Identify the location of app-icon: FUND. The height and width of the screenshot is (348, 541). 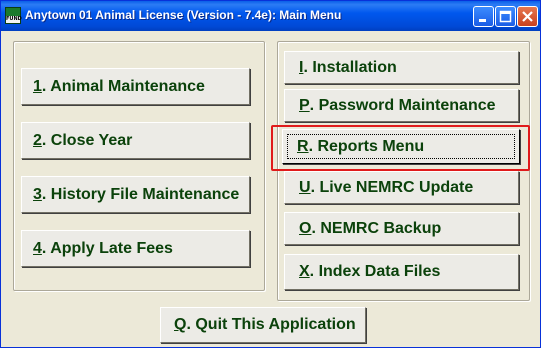
(13, 15).